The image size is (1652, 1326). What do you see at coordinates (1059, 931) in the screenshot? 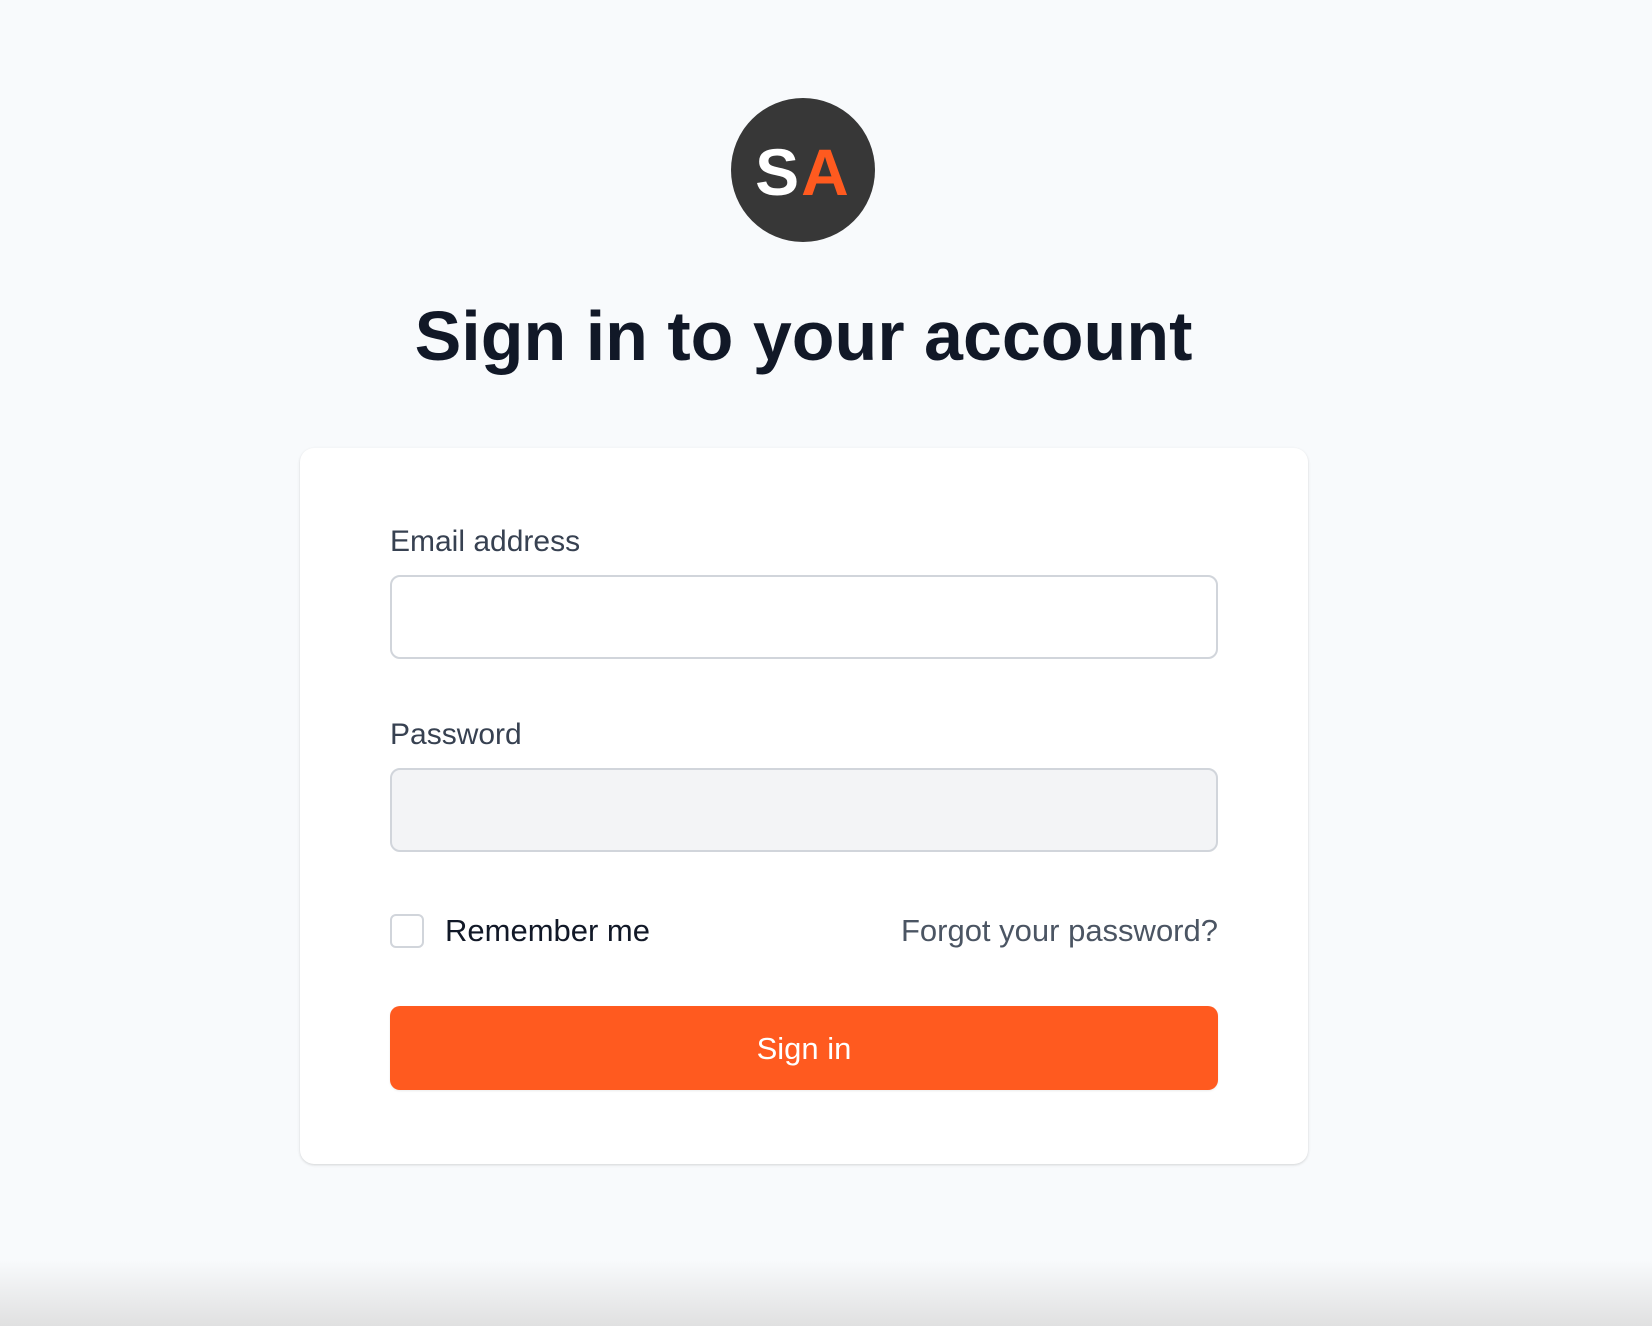
I see `forgot-password-link: Forgot your password?` at bounding box center [1059, 931].